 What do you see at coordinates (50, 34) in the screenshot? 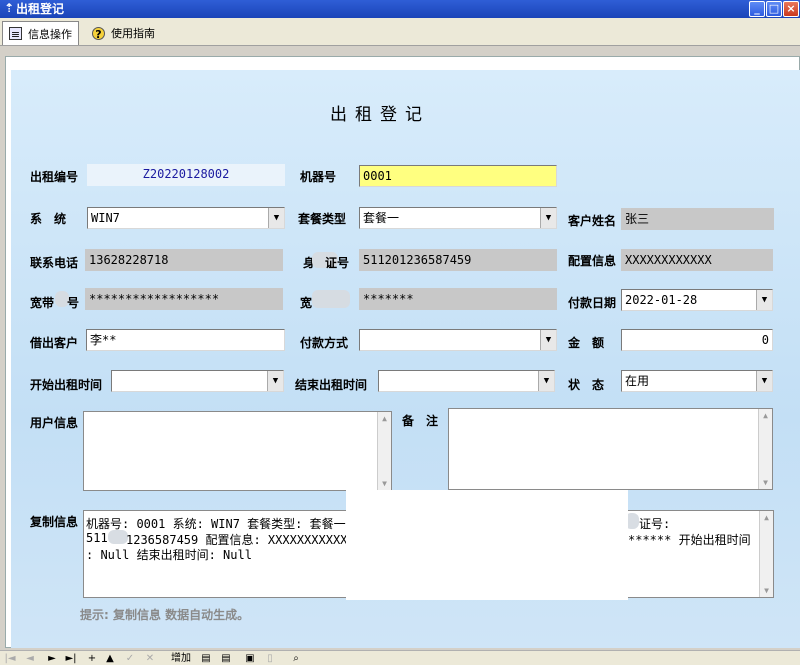
I see `tab-label: 信息操作` at bounding box center [50, 34].